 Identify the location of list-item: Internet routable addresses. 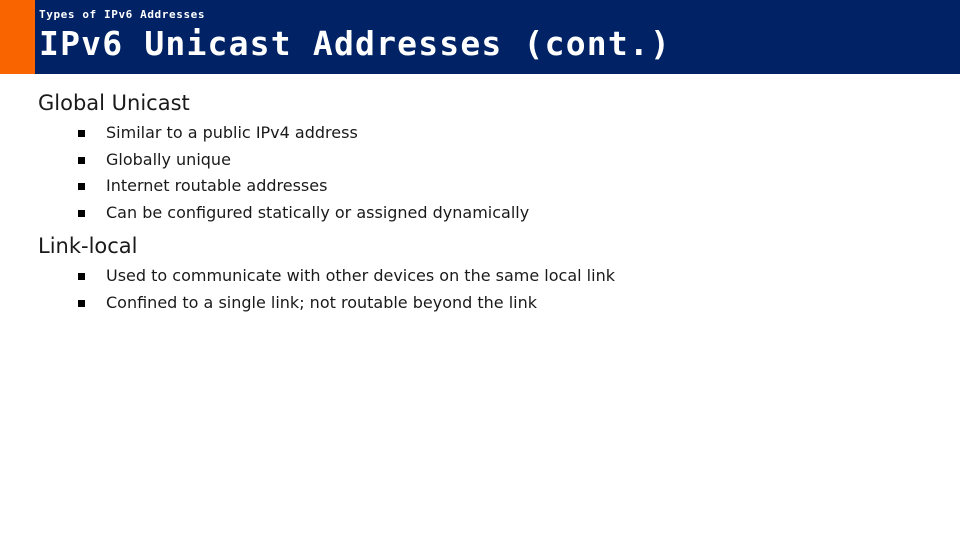
(480, 186).